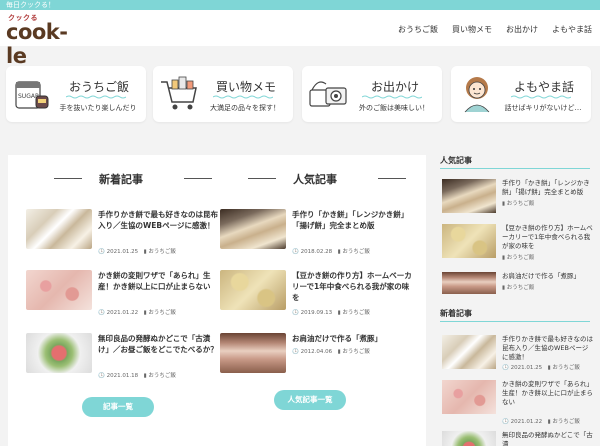 This screenshot has height=446, width=600. I want to click on sidebar-post-title: お肩油だけで作る「煮豚」, so click(548, 276).